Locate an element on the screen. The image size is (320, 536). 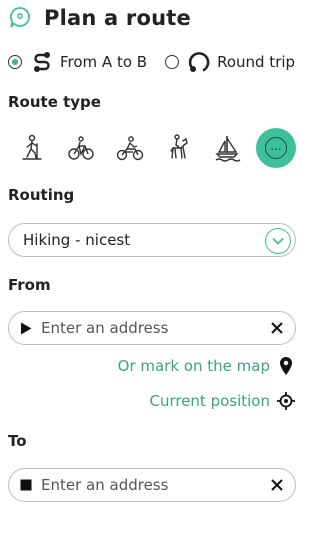
motorbike-icon is located at coordinates (129, 148).